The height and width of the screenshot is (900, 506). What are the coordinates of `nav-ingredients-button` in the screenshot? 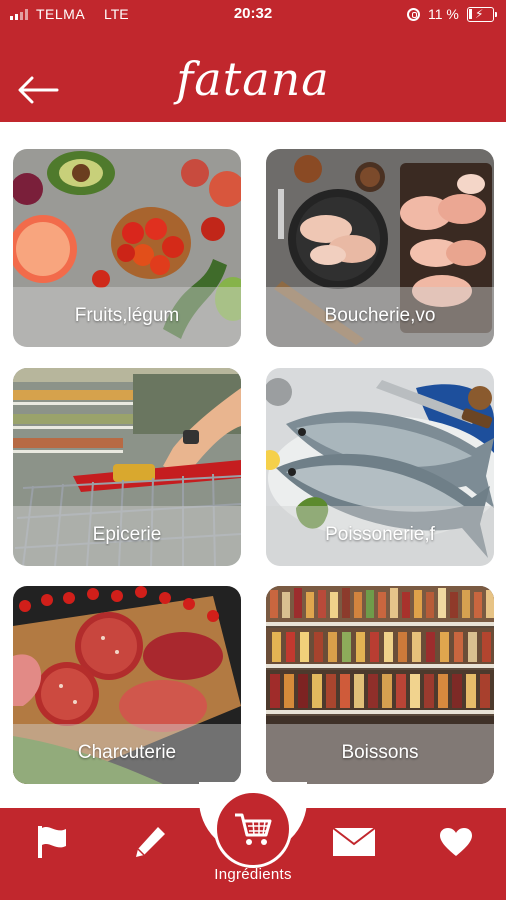 It's located at (253, 829).